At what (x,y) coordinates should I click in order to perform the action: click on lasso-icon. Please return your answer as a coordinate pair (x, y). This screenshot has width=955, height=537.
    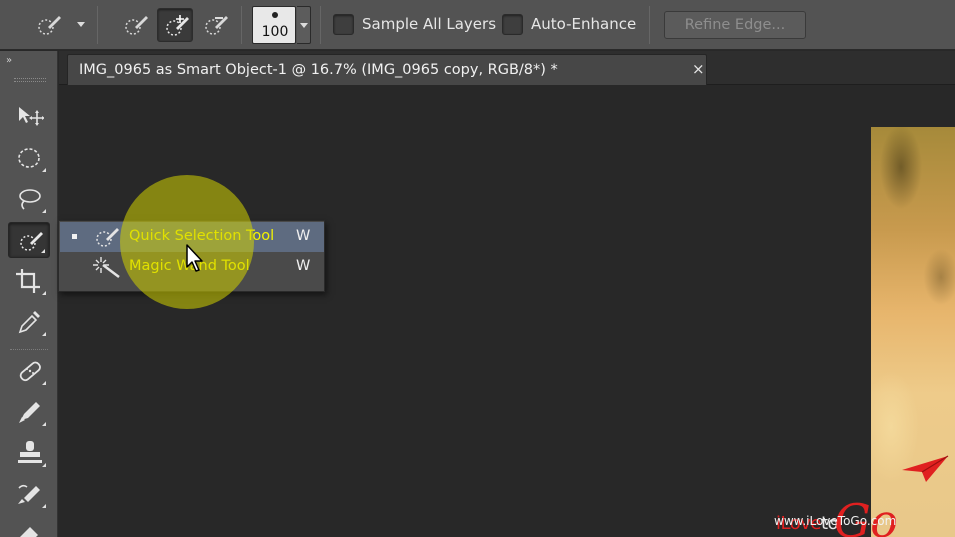
    Looking at the image, I should click on (30, 199).